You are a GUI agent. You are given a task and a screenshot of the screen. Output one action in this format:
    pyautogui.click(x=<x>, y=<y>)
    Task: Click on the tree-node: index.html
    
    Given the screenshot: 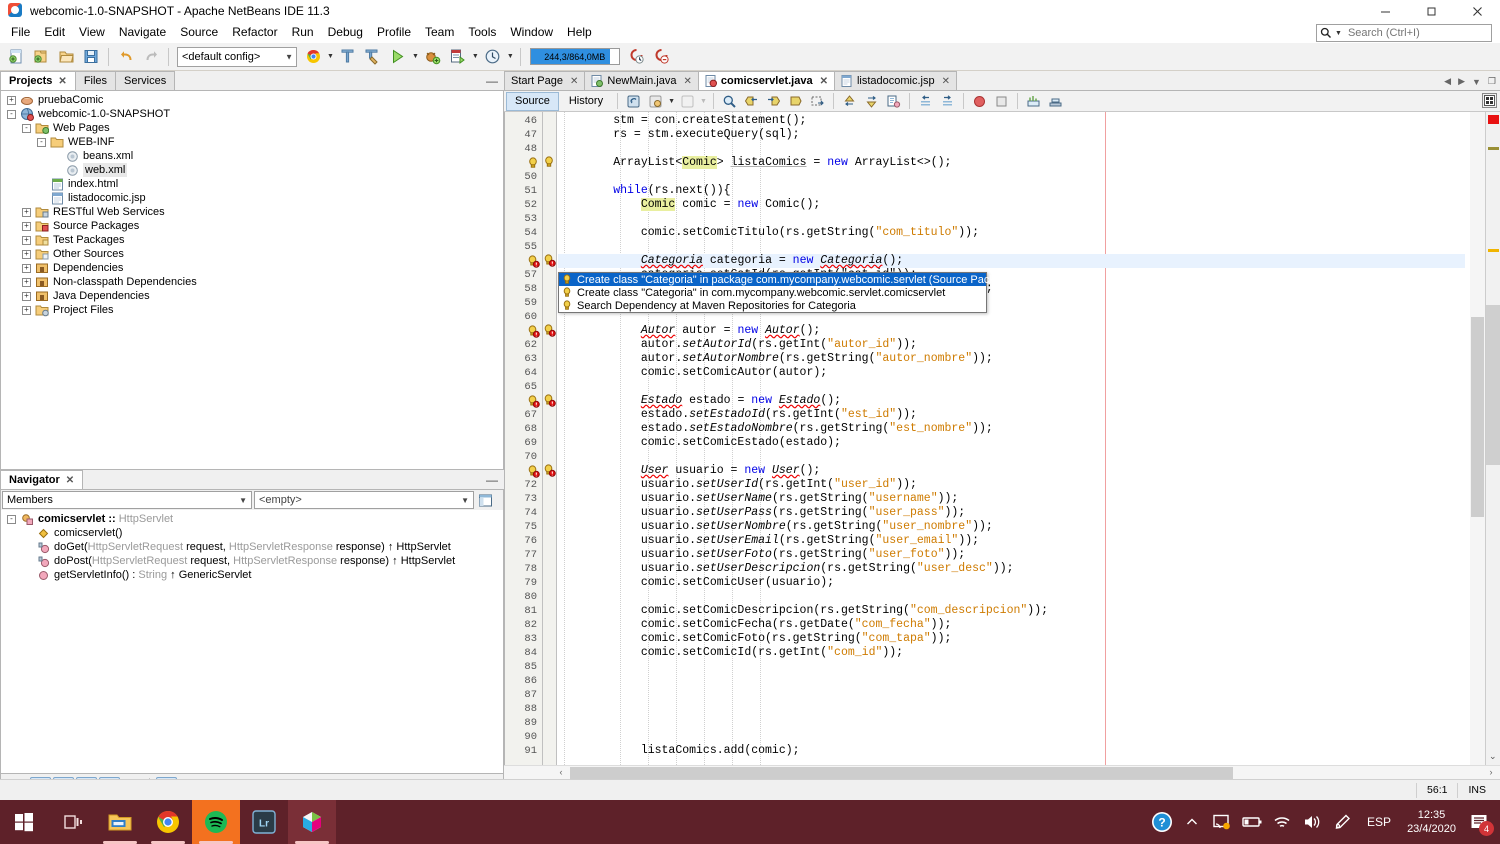 What is the action you would take?
    pyautogui.click(x=252, y=184)
    